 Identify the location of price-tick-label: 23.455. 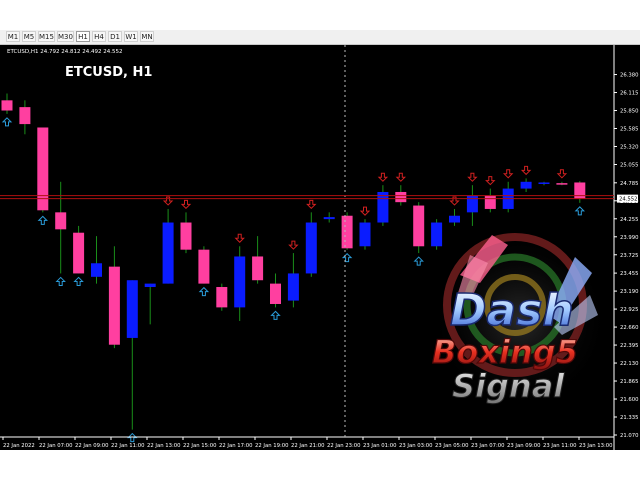
(629, 274).